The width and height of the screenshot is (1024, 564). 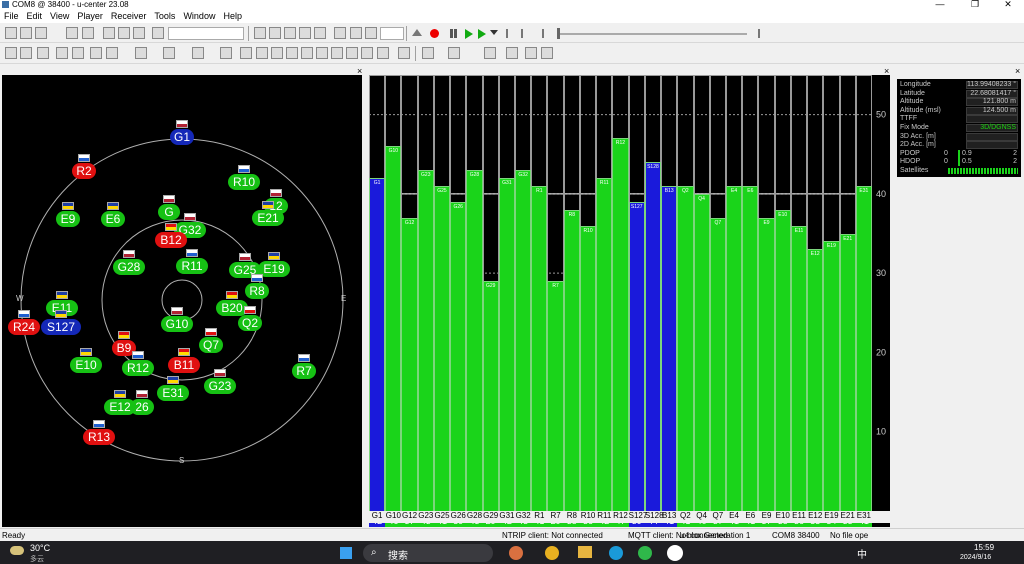 I want to click on search-box: ⌕ 搜索, so click(x=428, y=553).